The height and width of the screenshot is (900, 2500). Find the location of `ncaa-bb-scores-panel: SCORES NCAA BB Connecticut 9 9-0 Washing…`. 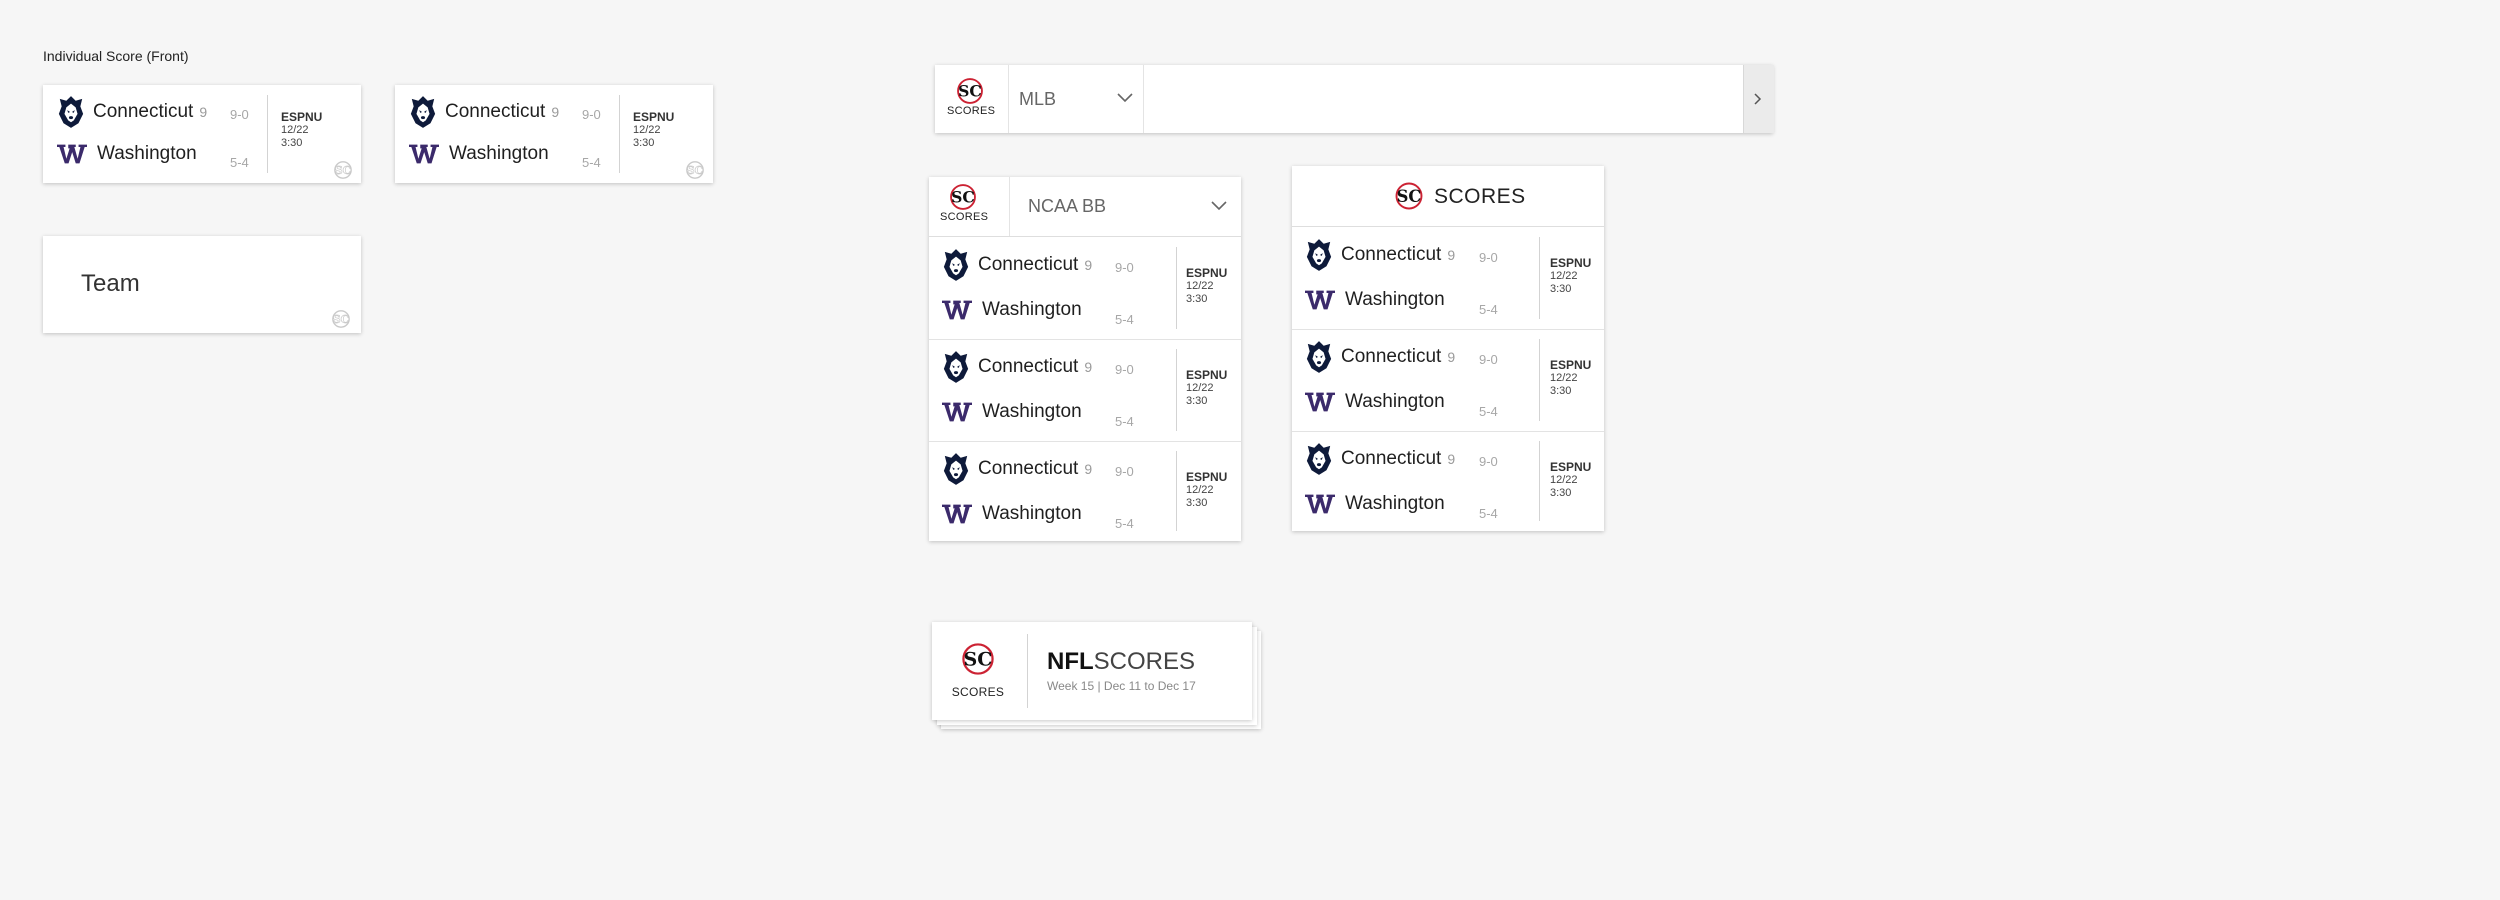

ncaa-bb-scores-panel: SCORES NCAA BB Connecticut 9 9-0 Washing… is located at coordinates (1085, 359).